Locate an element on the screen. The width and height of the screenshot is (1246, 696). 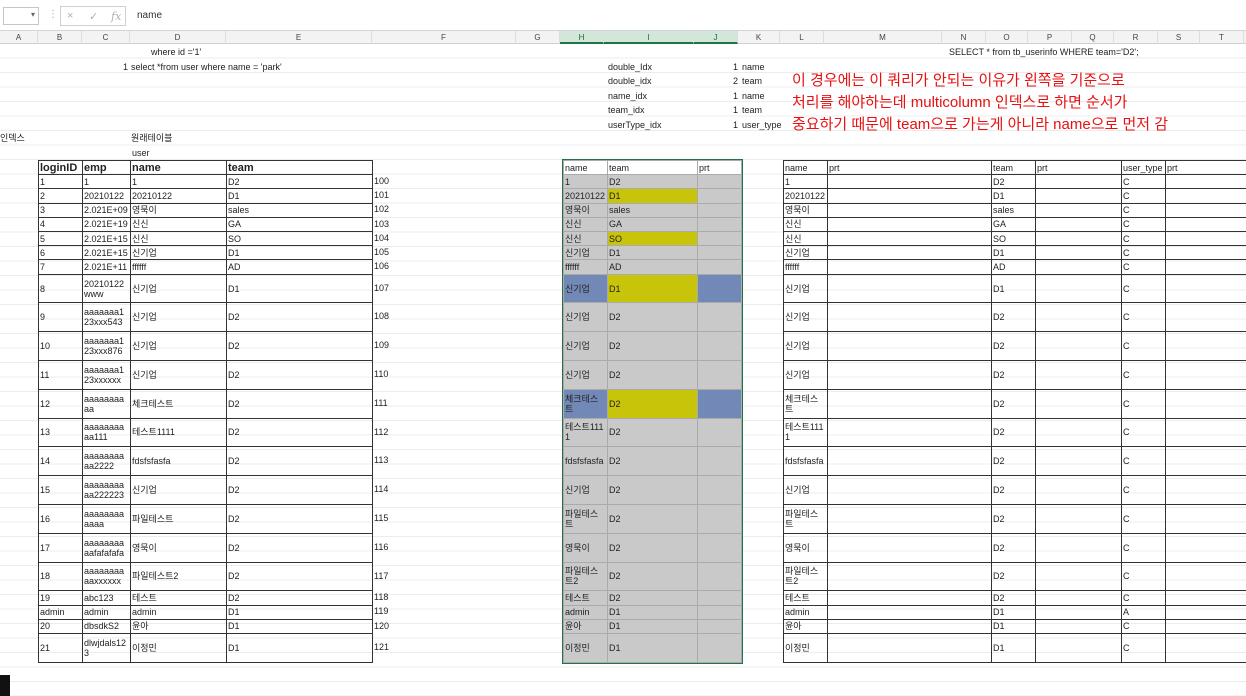
index-l-table-cell: 신기업 is located at coordinates (805, 288).